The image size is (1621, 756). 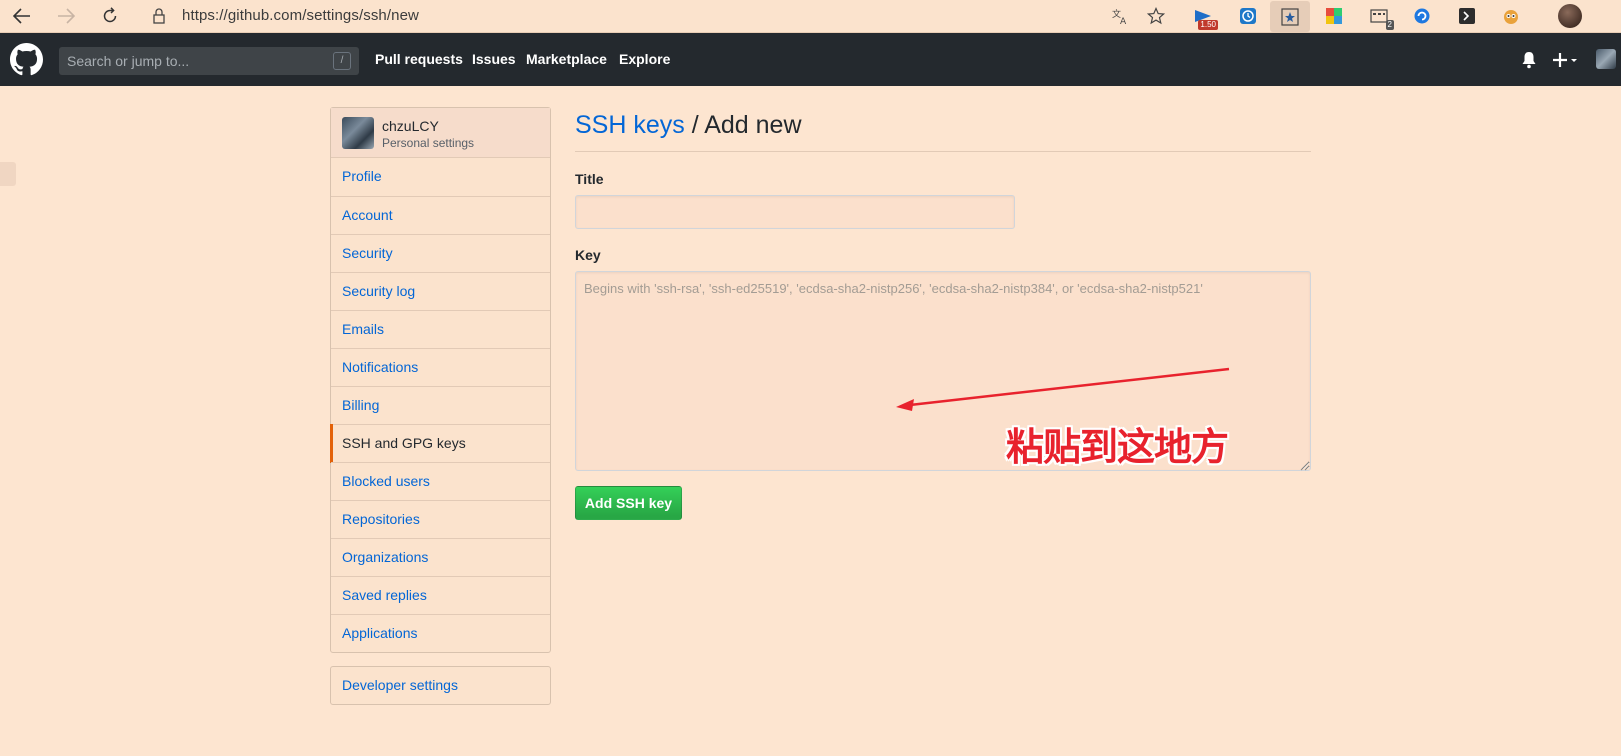 I want to click on key-label: Key, so click(x=588, y=255).